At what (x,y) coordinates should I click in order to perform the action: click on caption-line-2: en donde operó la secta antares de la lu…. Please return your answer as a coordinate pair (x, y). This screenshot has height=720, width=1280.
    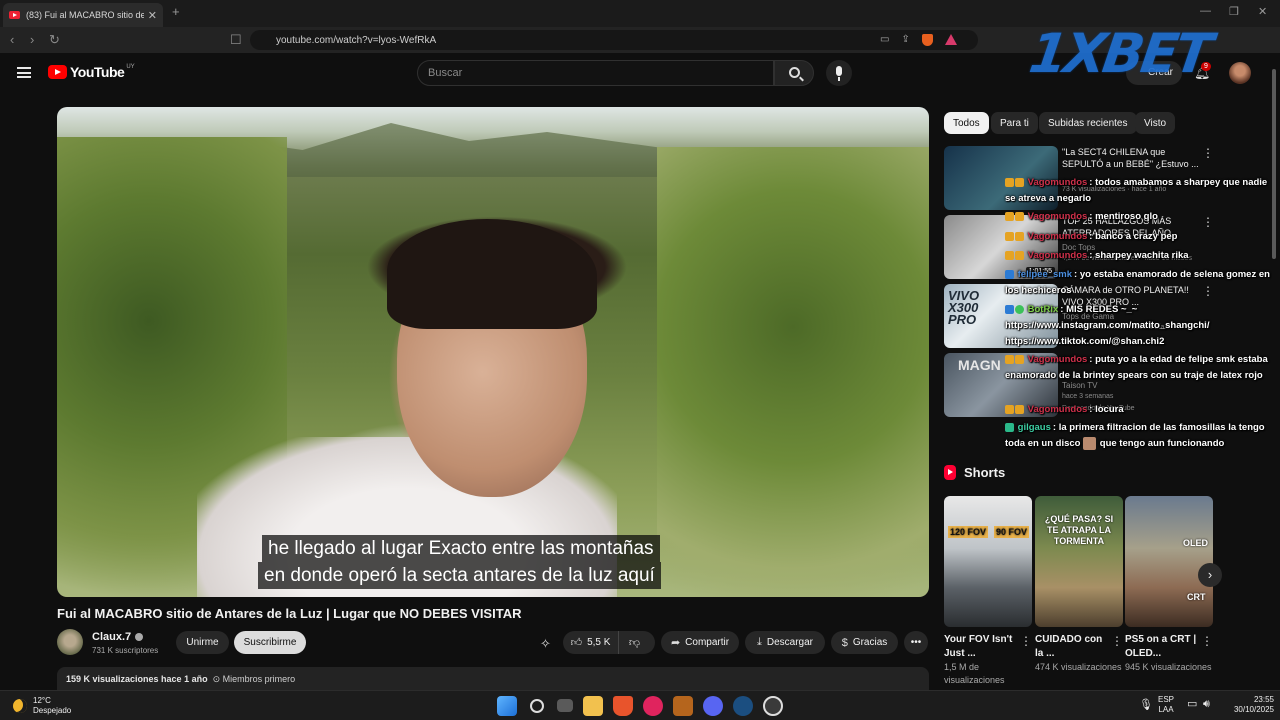
    Looking at the image, I should click on (459, 575).